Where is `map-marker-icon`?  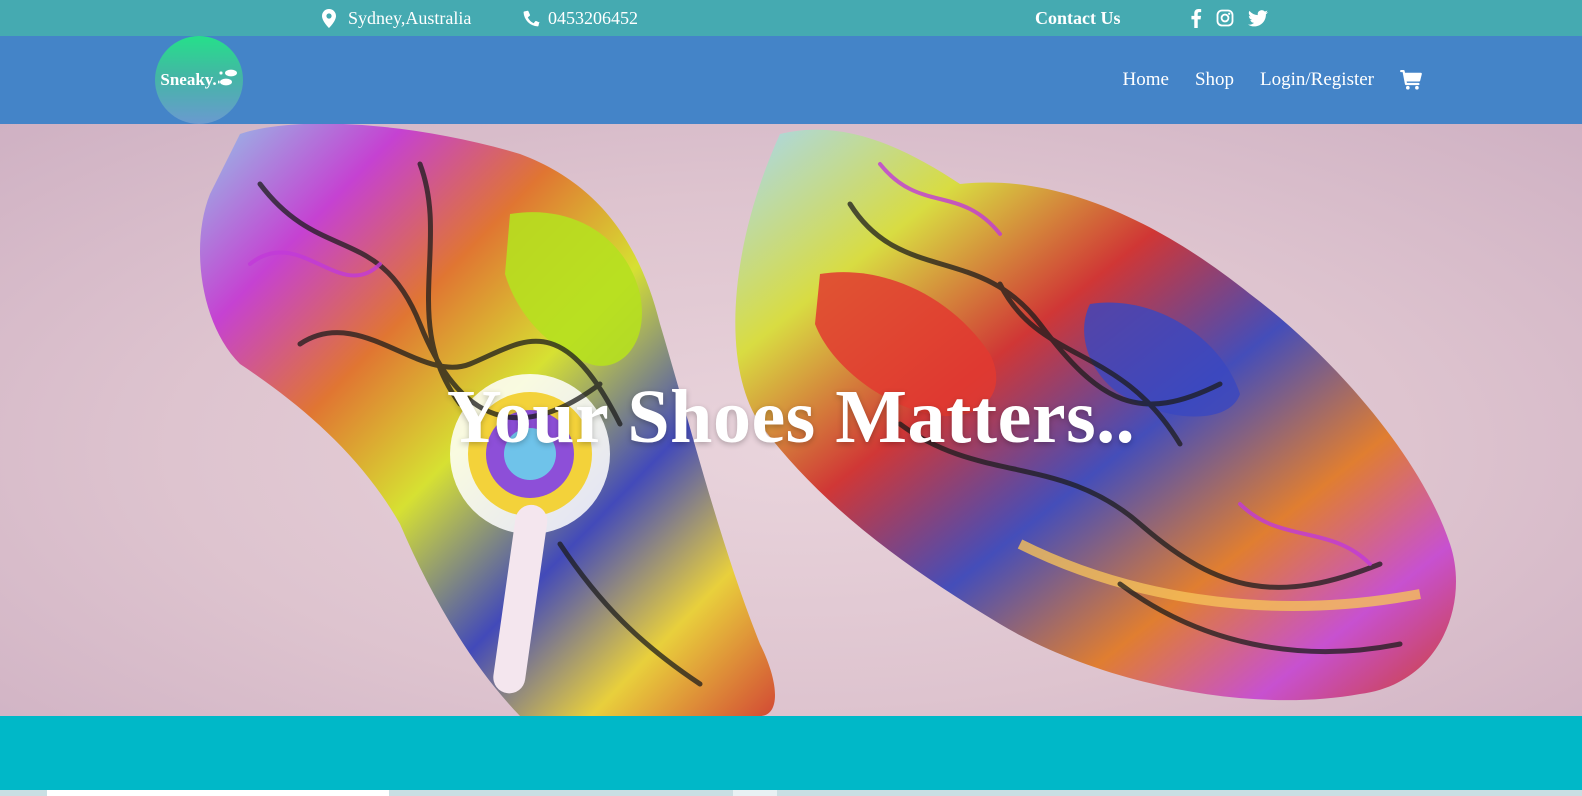
map-marker-icon is located at coordinates (329, 18).